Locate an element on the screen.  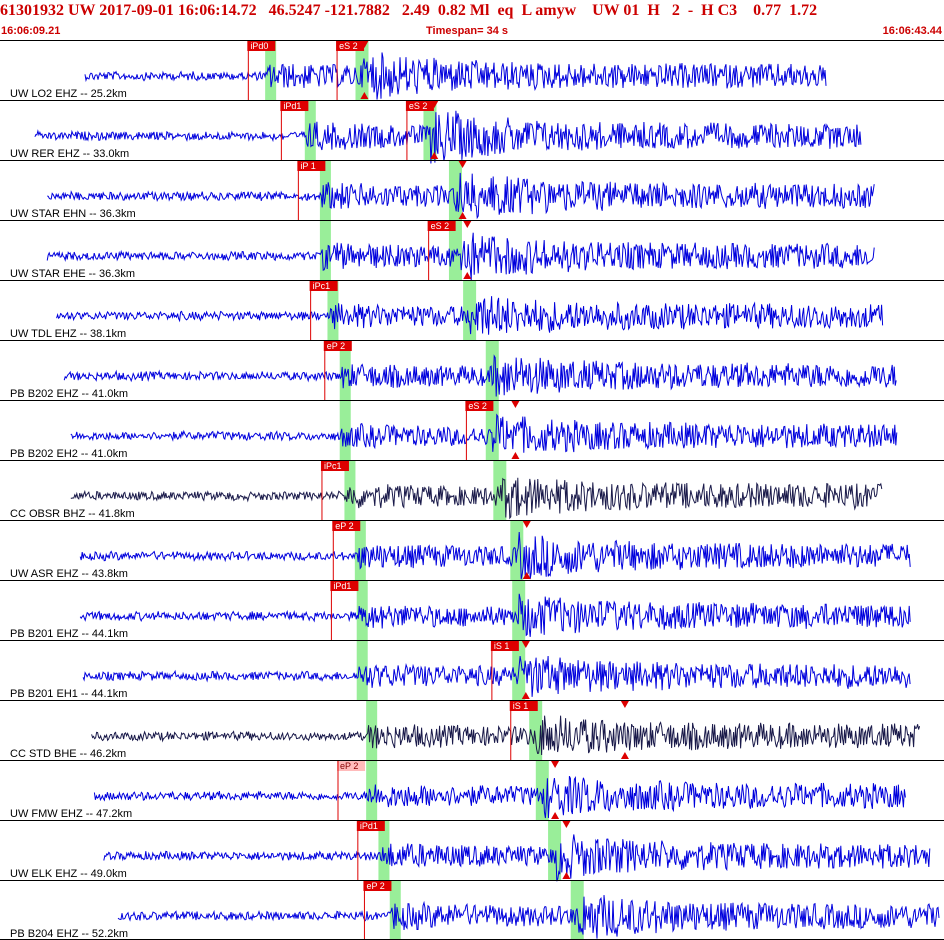
trace-panel: iPc1 UW TDL EHZ -- 38.1km is located at coordinates (472, 310).